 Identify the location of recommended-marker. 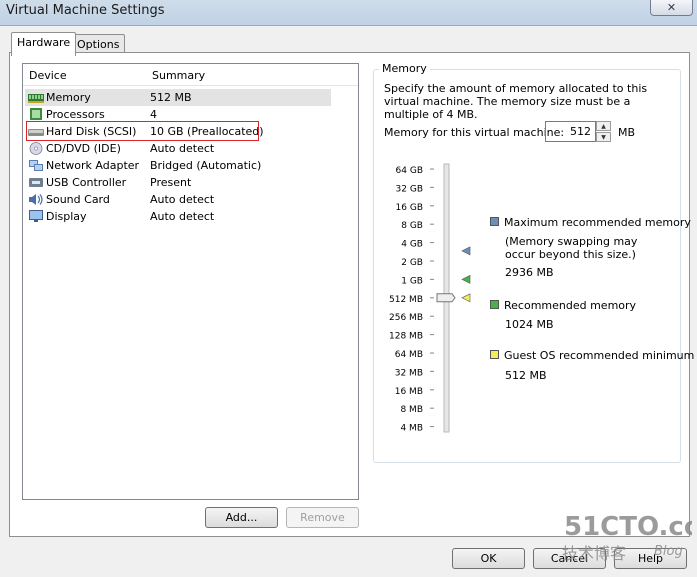
(466, 279).